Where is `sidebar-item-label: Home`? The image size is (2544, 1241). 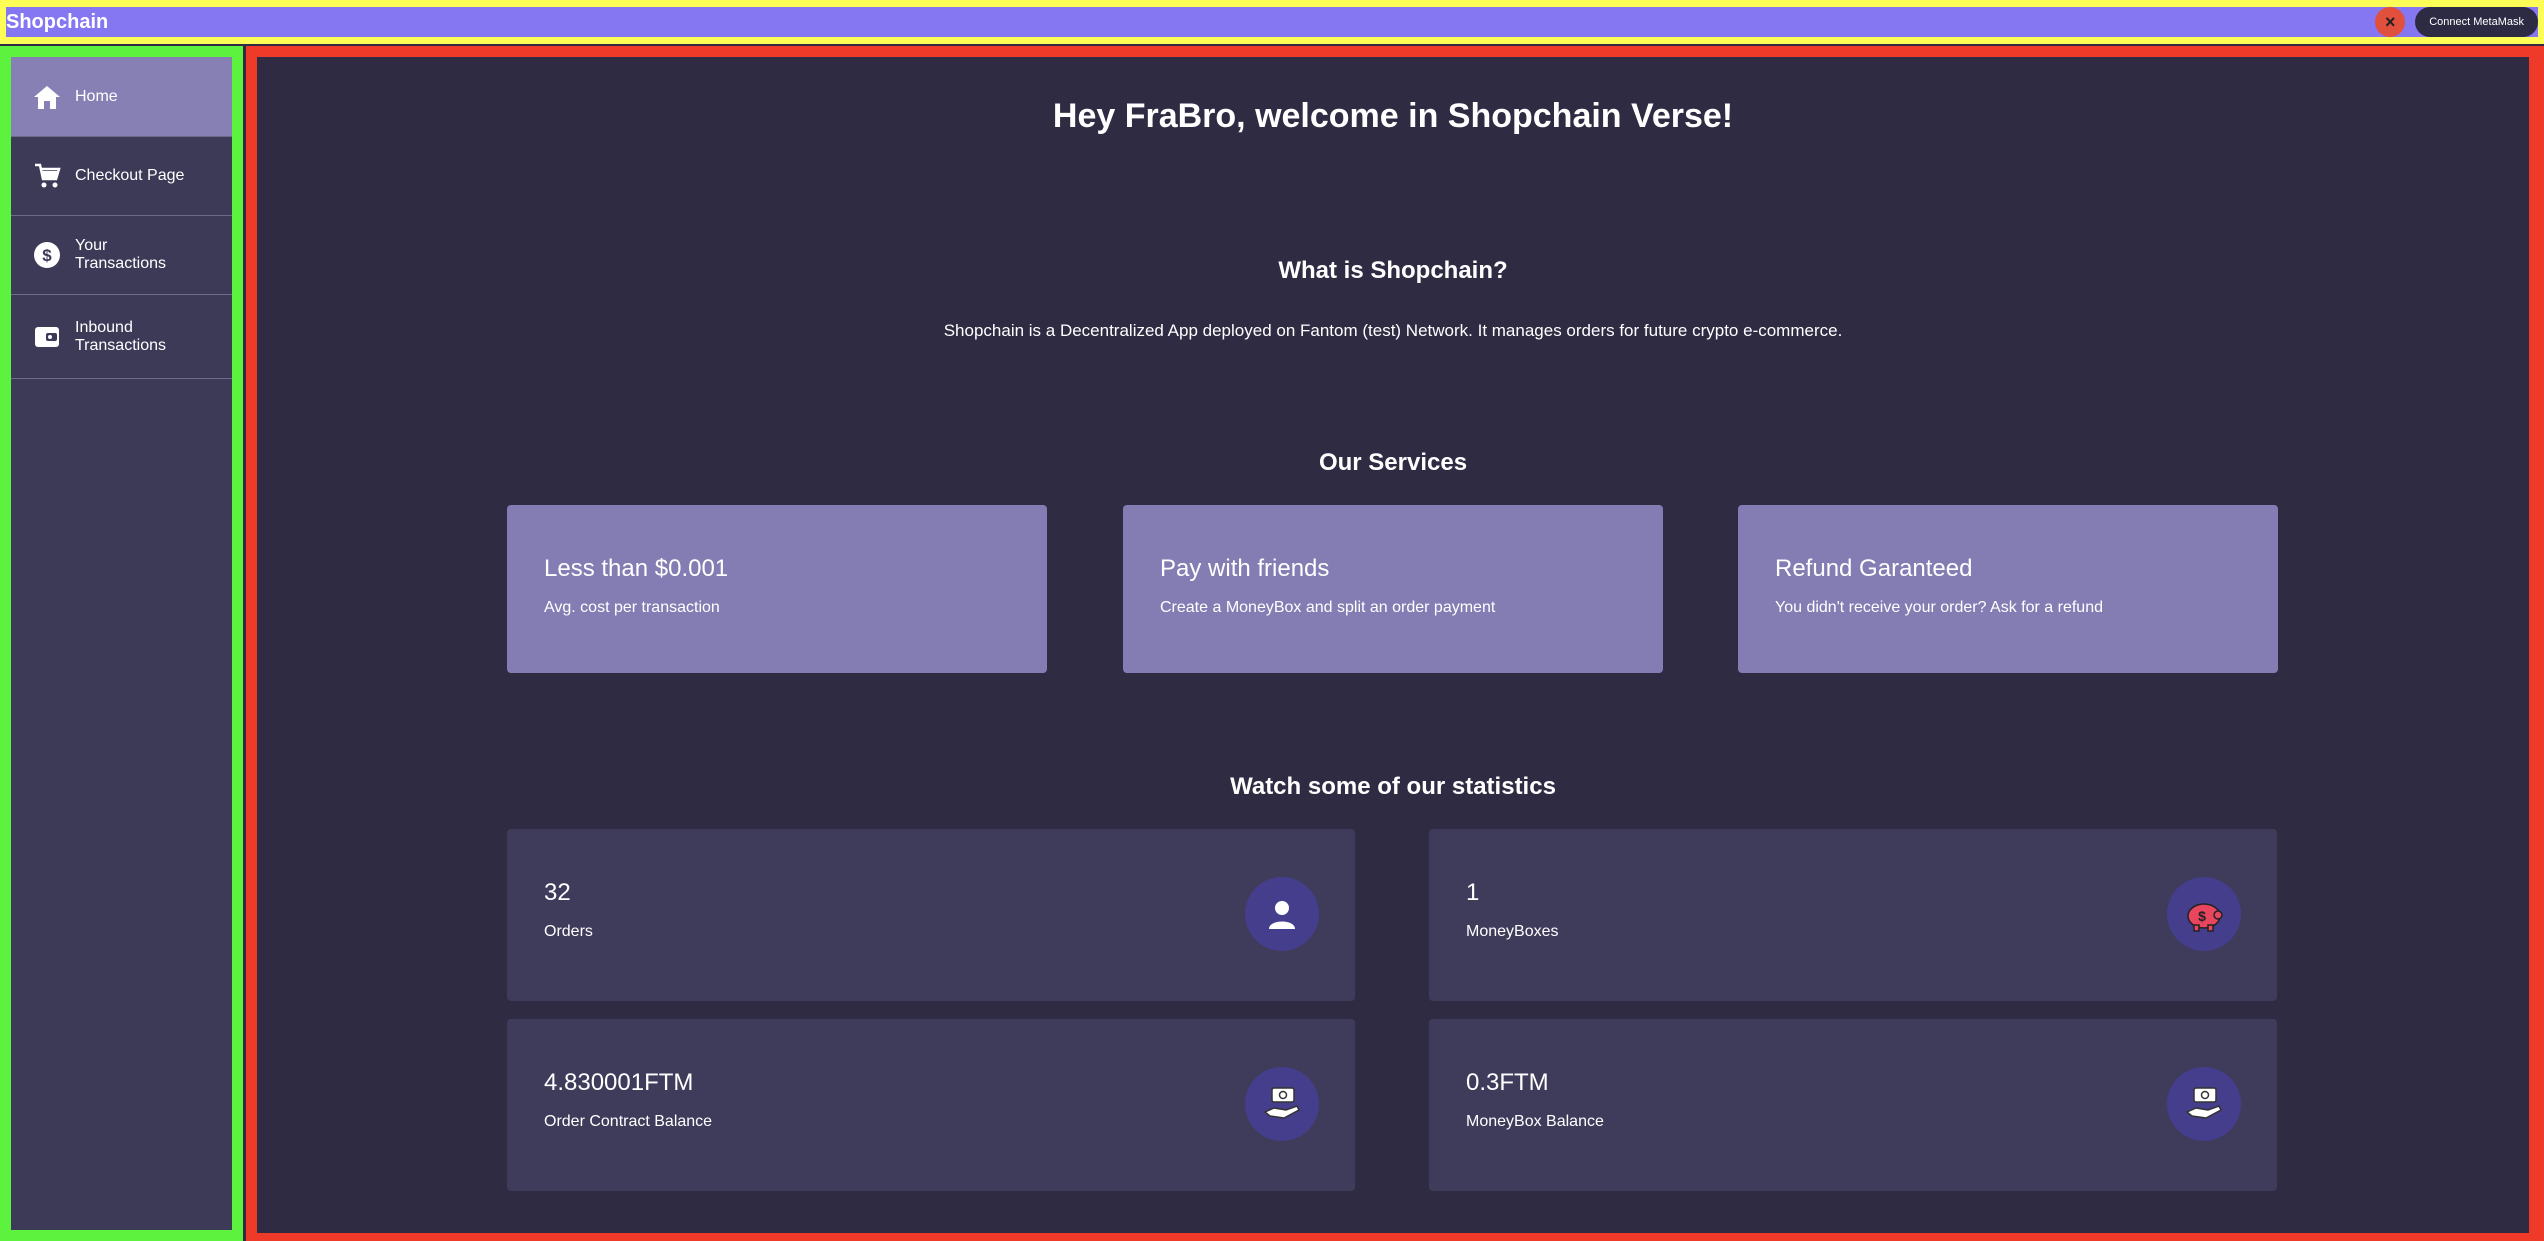 sidebar-item-label: Home is located at coordinates (96, 96).